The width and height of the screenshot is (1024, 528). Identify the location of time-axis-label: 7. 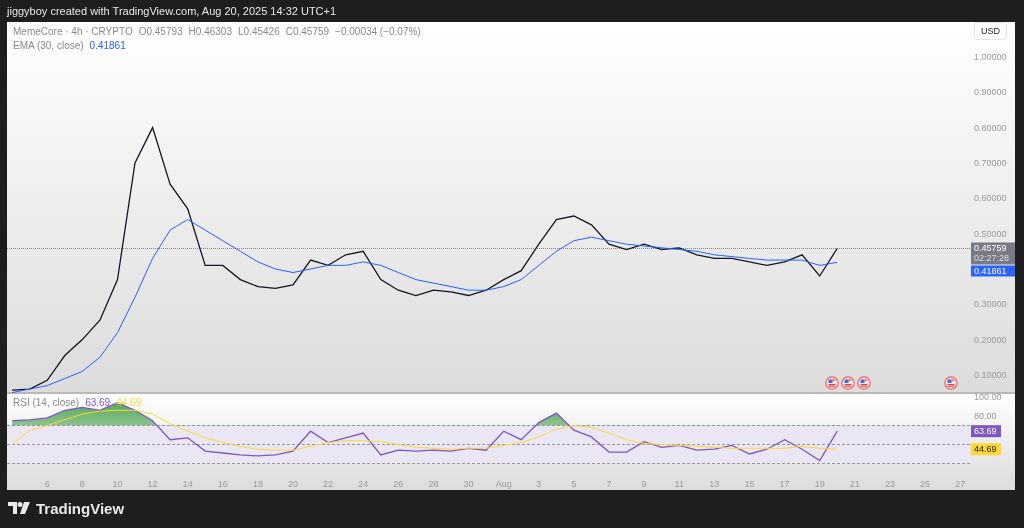
(609, 484).